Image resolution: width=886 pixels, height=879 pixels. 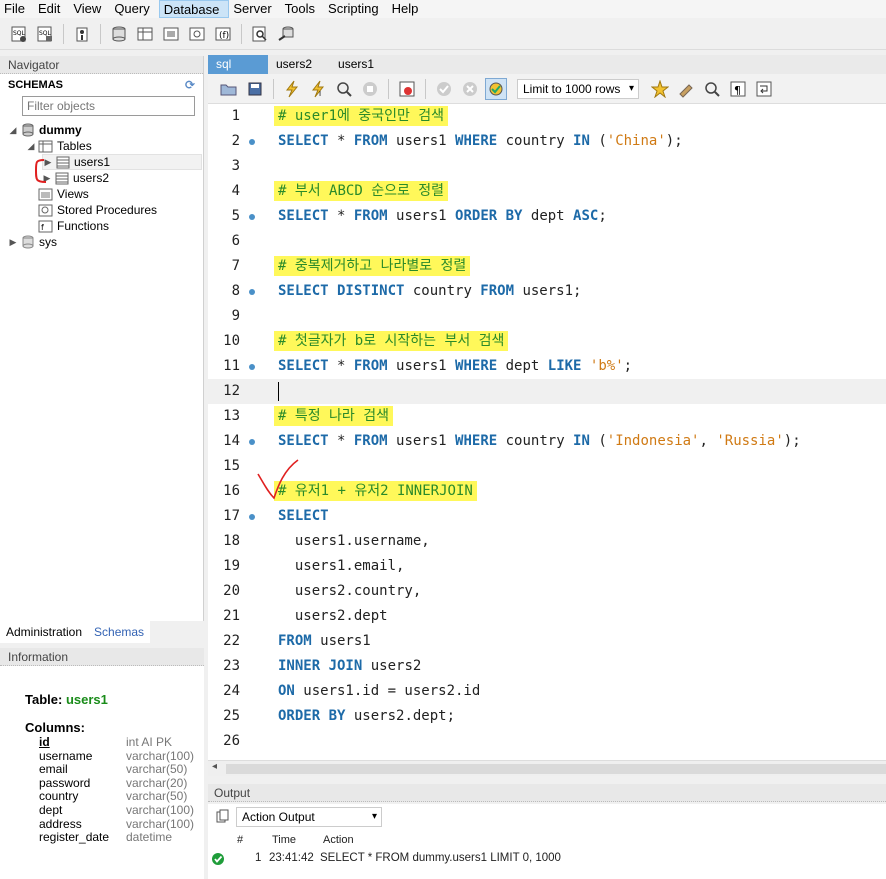 I want to click on code-line: 15, so click(x=547, y=466).